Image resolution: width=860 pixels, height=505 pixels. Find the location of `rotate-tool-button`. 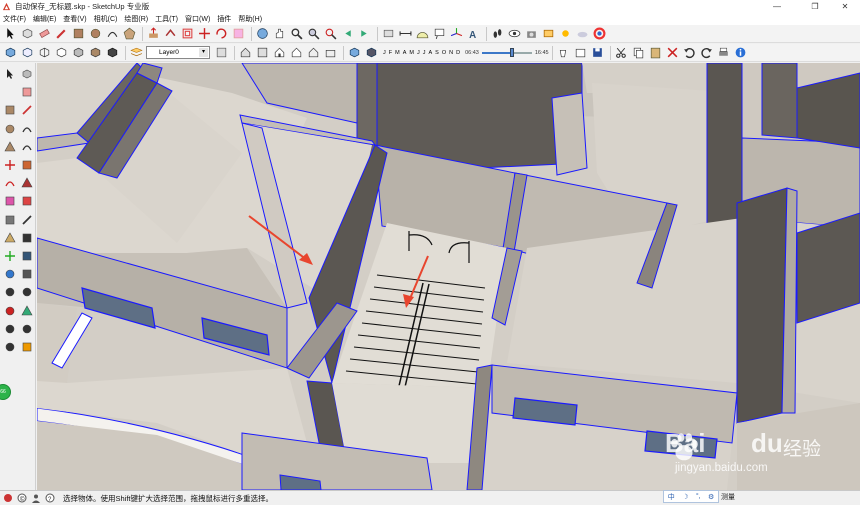

rotate-tool-button is located at coordinates (10, 183).